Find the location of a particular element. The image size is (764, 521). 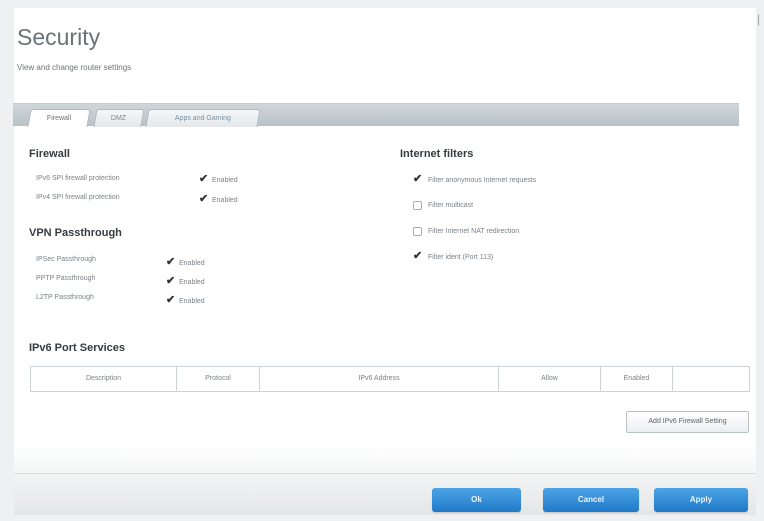

filter-ident-checkbox: ✔ is located at coordinates (417, 256).